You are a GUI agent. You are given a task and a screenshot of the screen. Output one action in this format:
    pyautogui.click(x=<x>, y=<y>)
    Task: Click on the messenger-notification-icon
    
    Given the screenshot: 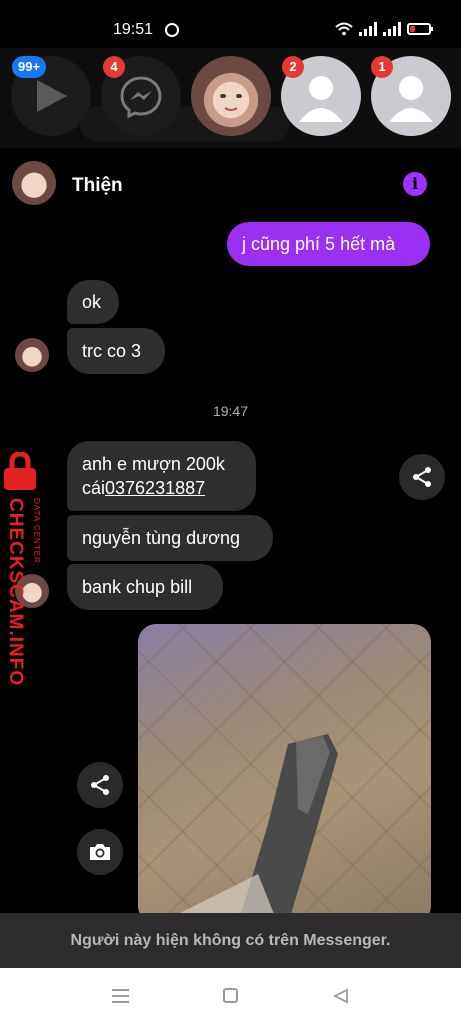 What is the action you would take?
    pyautogui.click(x=172, y=30)
    